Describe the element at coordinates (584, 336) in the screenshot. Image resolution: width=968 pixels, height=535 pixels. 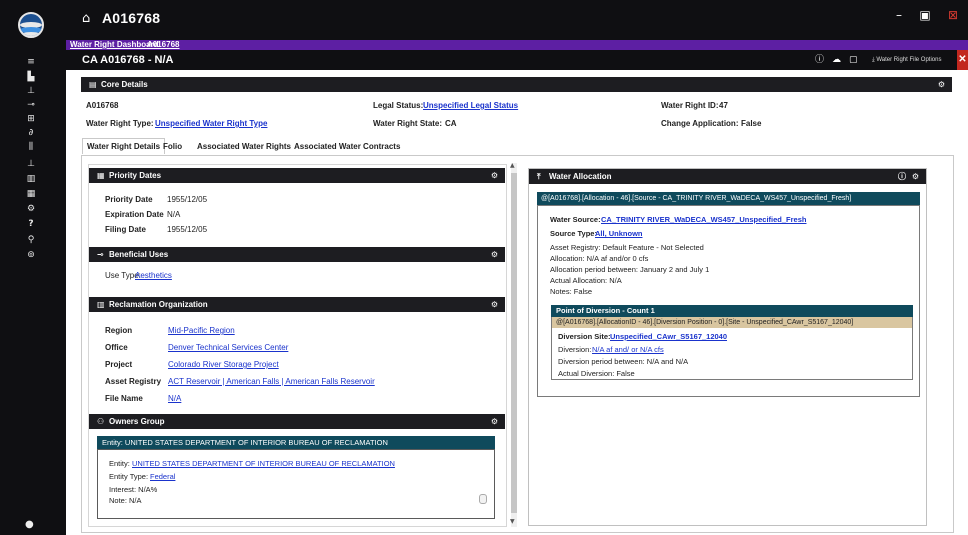
I see `diversion-site-label: Diversion Site:` at that location.